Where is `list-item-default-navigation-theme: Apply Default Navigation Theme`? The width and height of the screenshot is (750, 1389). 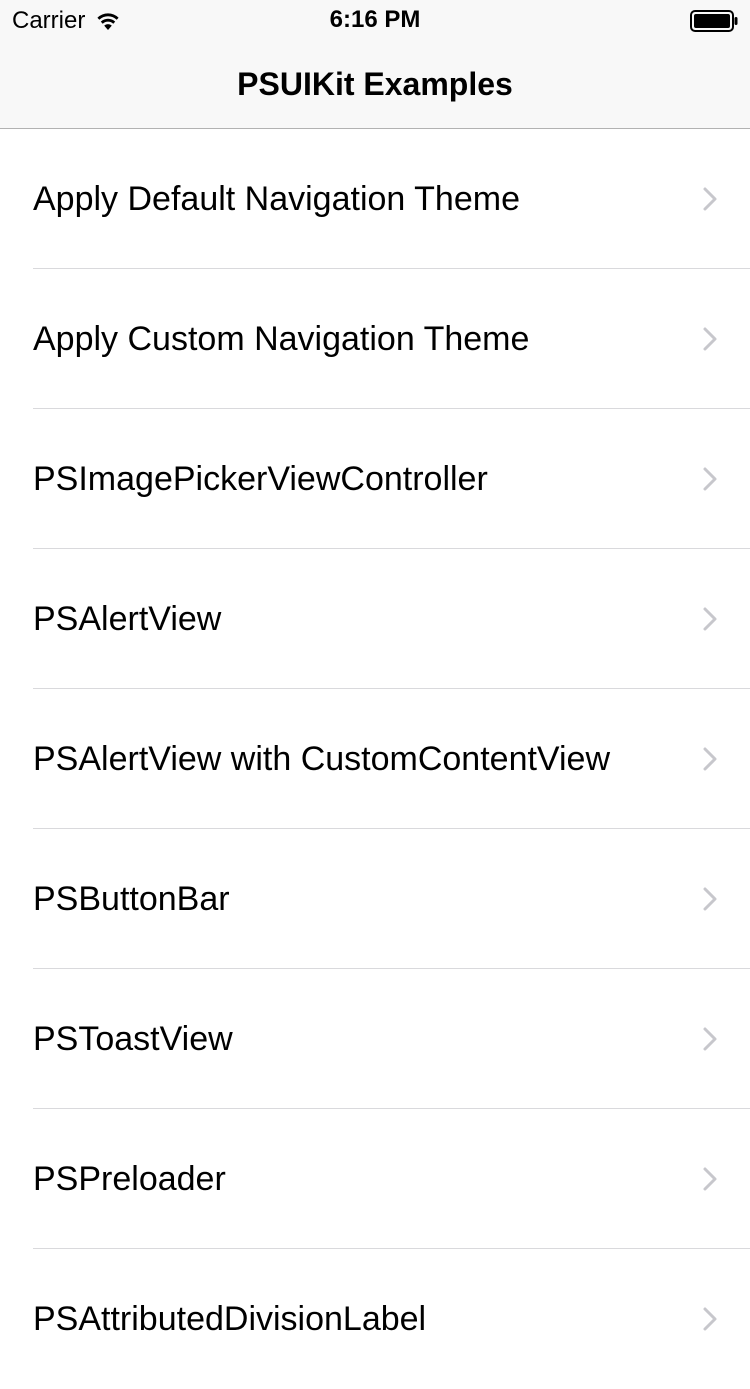 list-item-default-navigation-theme: Apply Default Navigation Theme is located at coordinates (375, 199).